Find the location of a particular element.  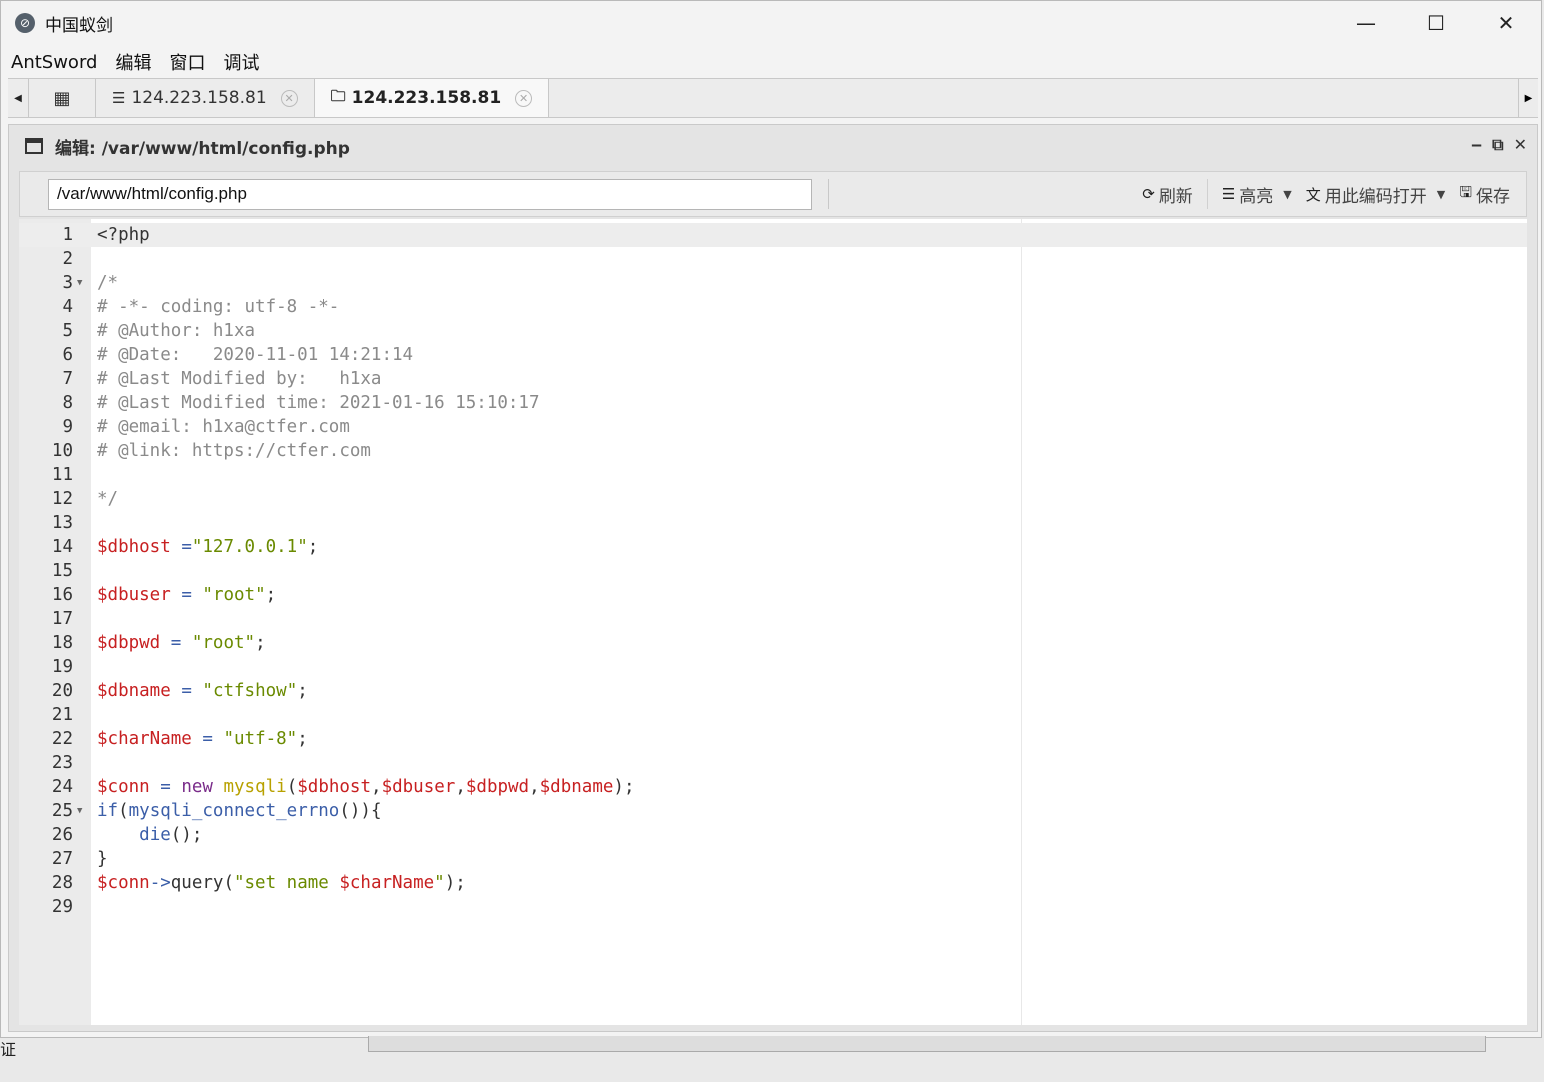

code-line: 11 is located at coordinates (773, 475).